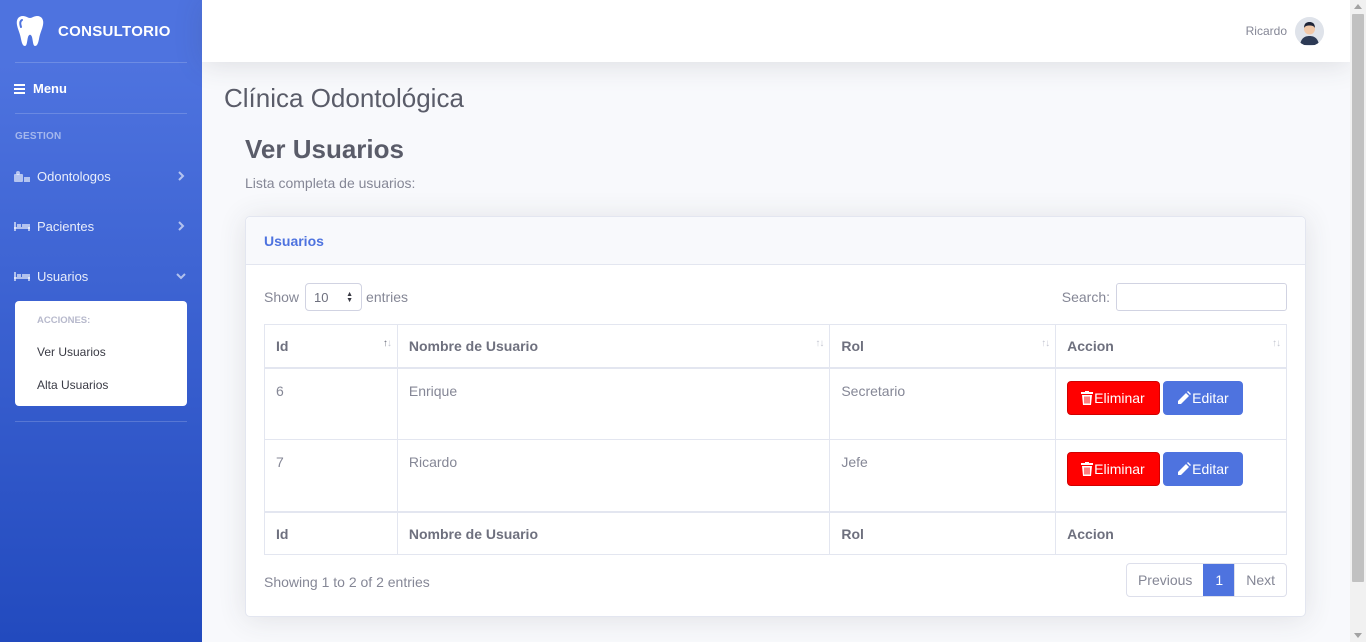 The image size is (1366, 642). I want to click on pagination-next: Next, so click(1260, 580).